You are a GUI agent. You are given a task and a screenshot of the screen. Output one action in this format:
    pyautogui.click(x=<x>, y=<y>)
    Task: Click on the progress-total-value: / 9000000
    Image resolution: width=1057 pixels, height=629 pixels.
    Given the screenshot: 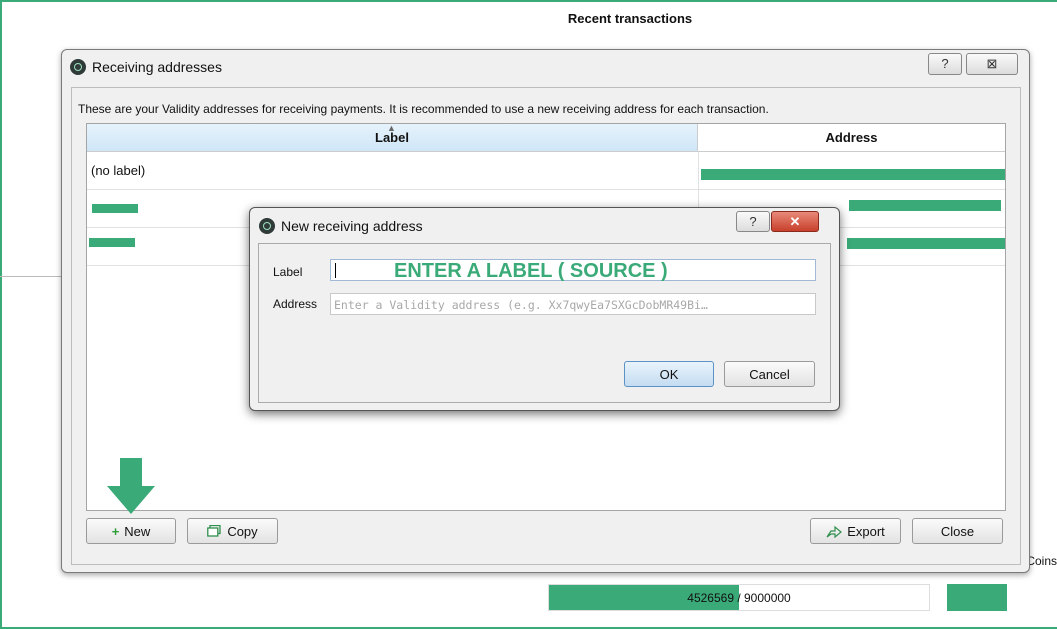 What is the action you would take?
    pyautogui.click(x=762, y=598)
    